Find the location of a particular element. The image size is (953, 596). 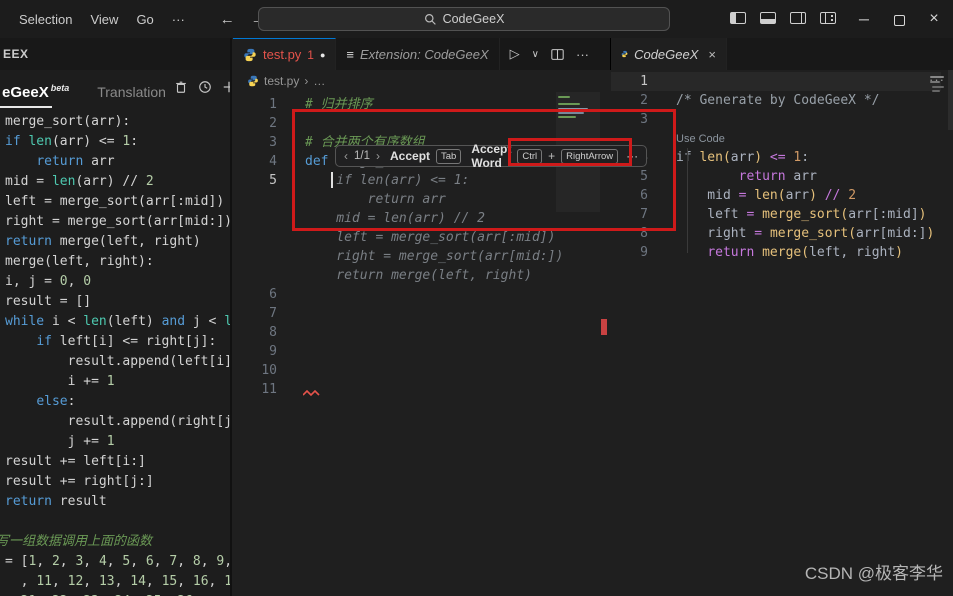

toggle-secondary-sidebar-icon is located at coordinates (798, 18).